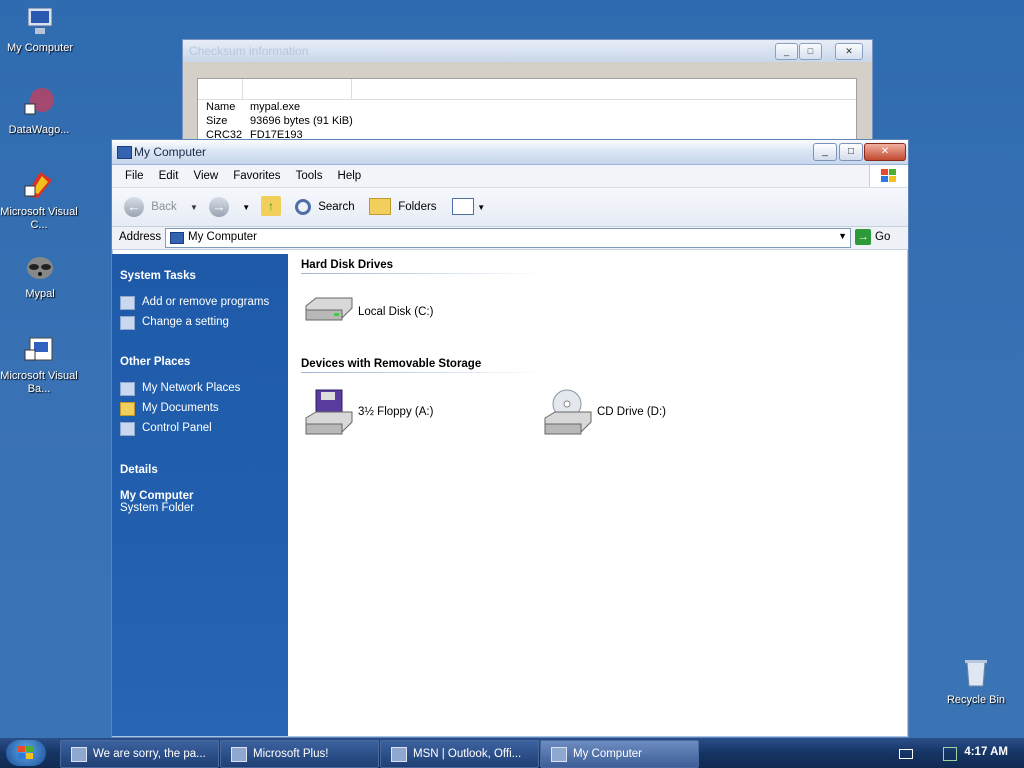 The image size is (1024, 768). What do you see at coordinates (510, 207) in the screenshot?
I see `toolbar: ← Back ▼ → ▼ ↑ Search Folders ▼` at bounding box center [510, 207].